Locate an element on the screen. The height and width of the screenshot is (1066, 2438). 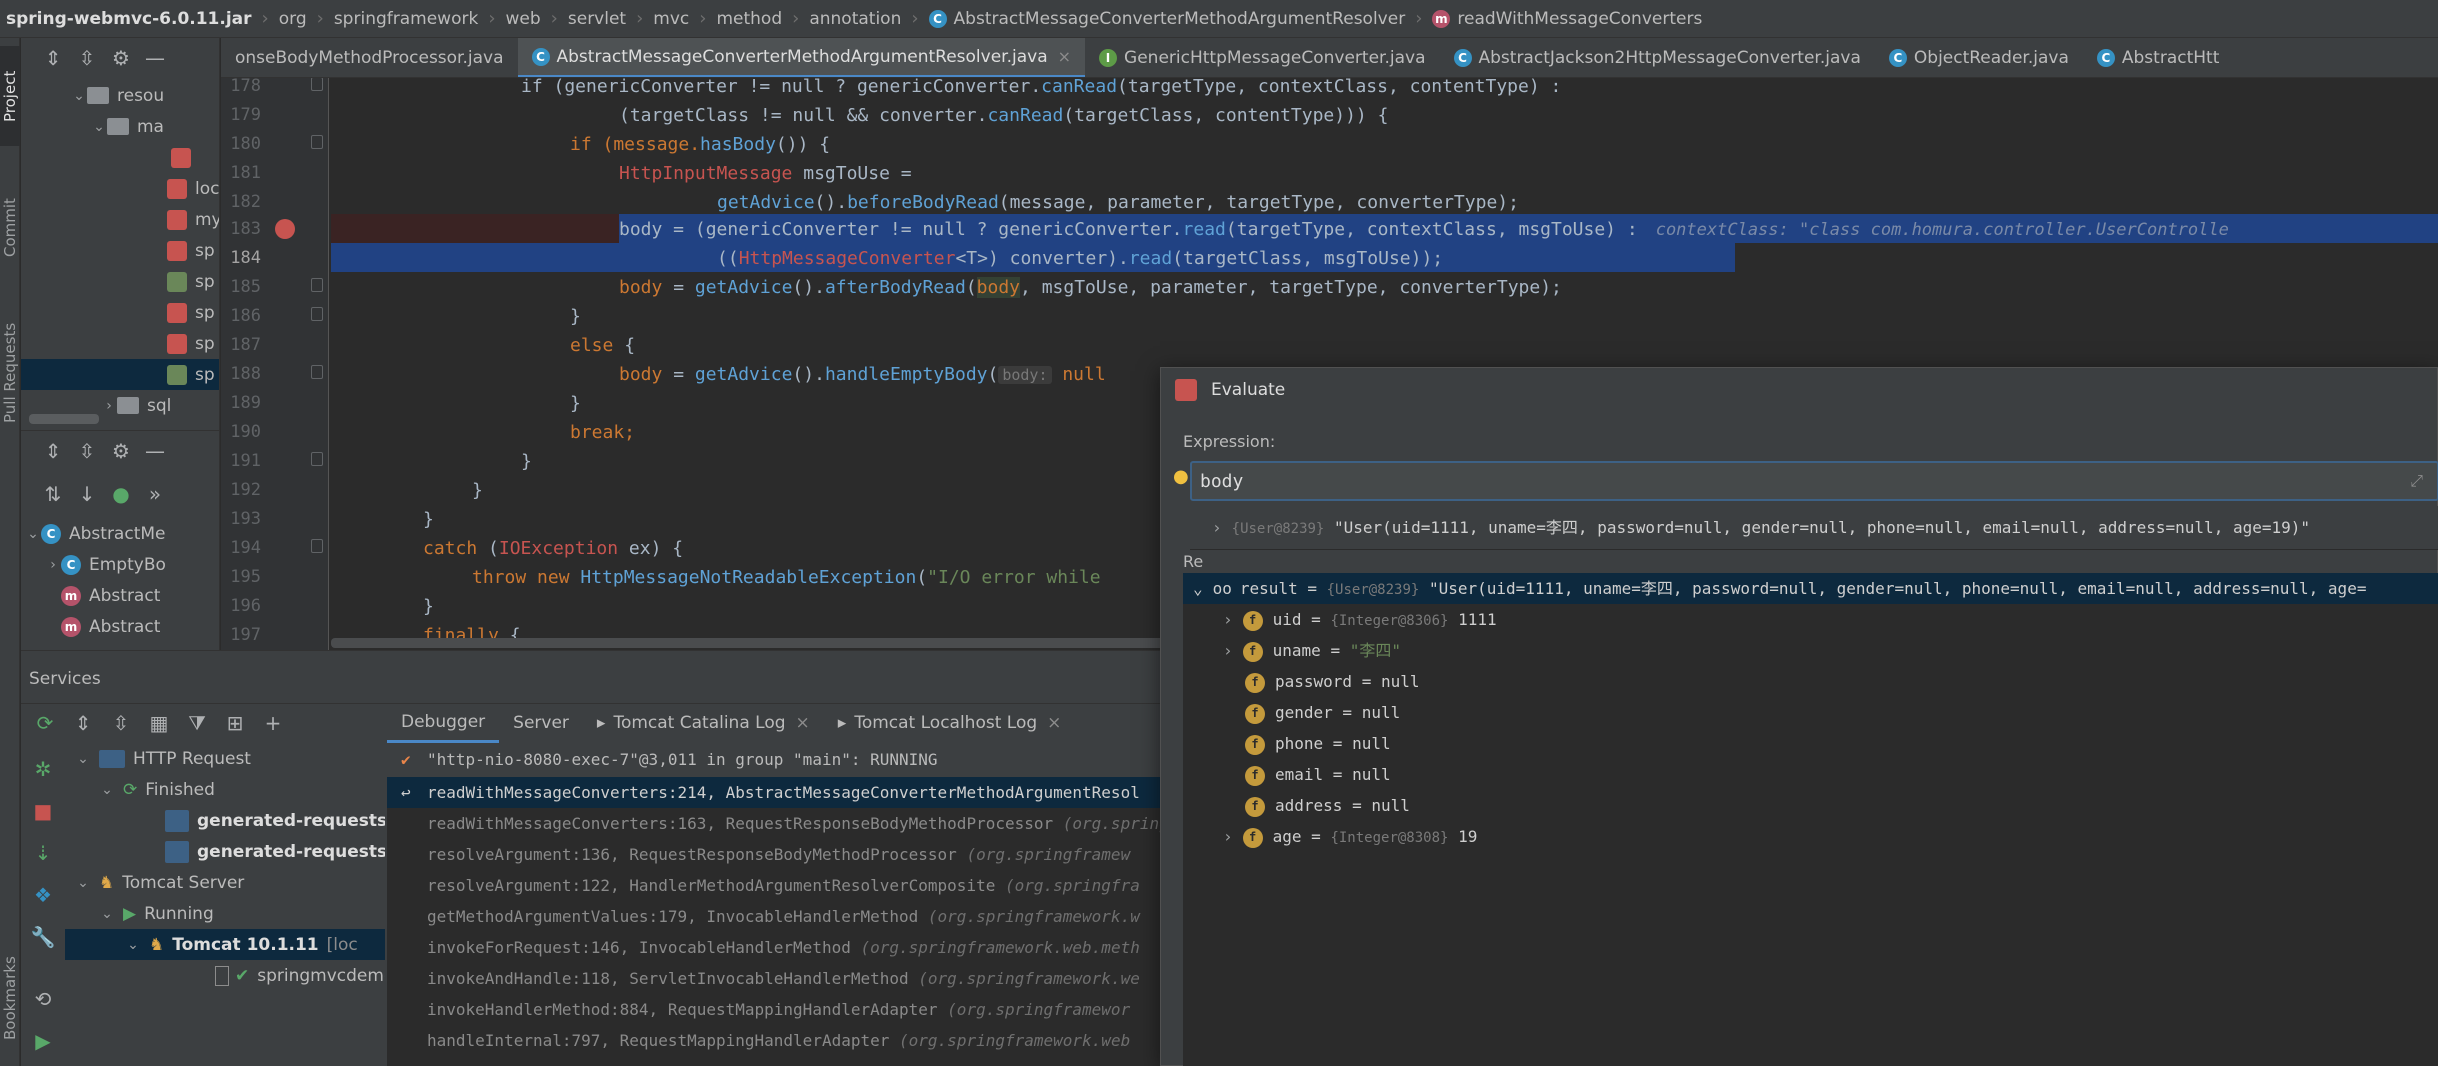
rerun-icon: ⟲ is located at coordinates (43, 999).